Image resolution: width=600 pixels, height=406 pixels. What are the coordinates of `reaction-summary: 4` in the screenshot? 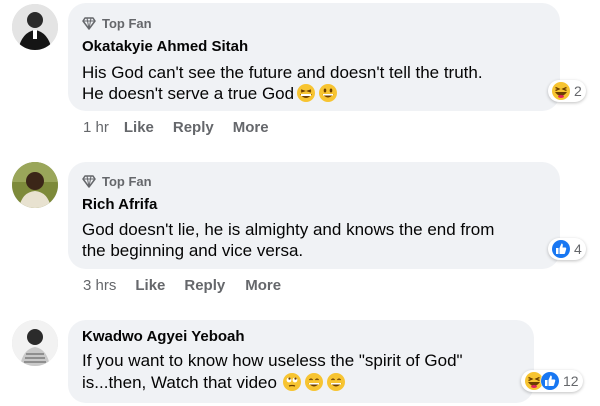 It's located at (567, 249).